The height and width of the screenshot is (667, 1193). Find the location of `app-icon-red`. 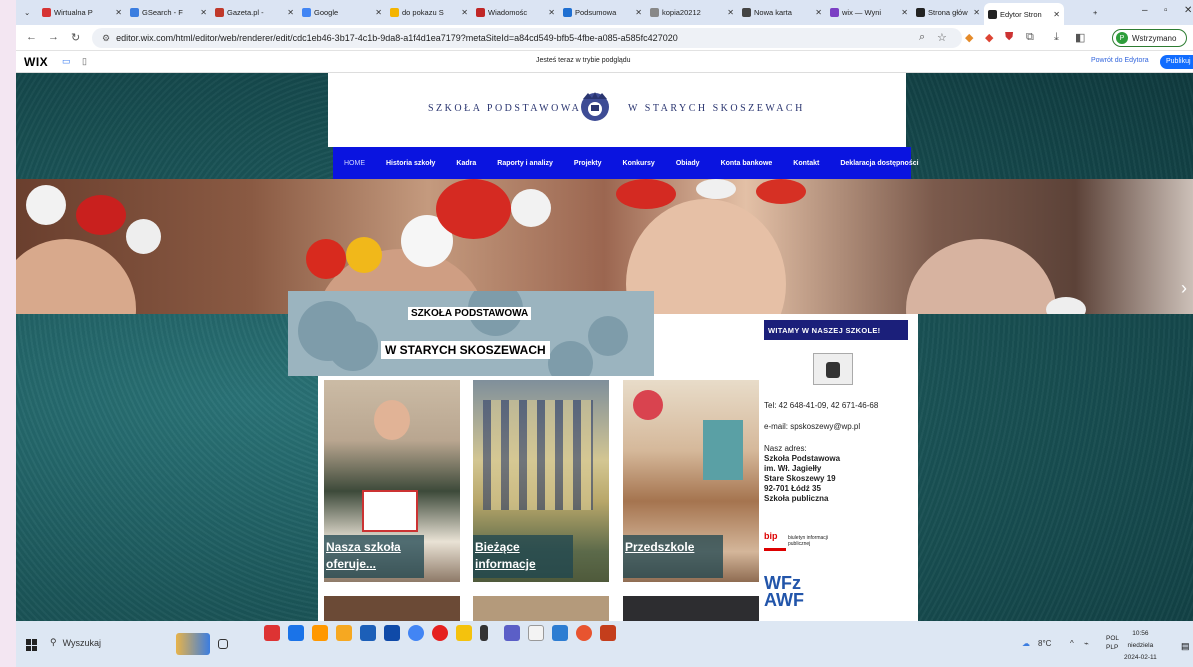

app-icon-red is located at coordinates (272, 633).